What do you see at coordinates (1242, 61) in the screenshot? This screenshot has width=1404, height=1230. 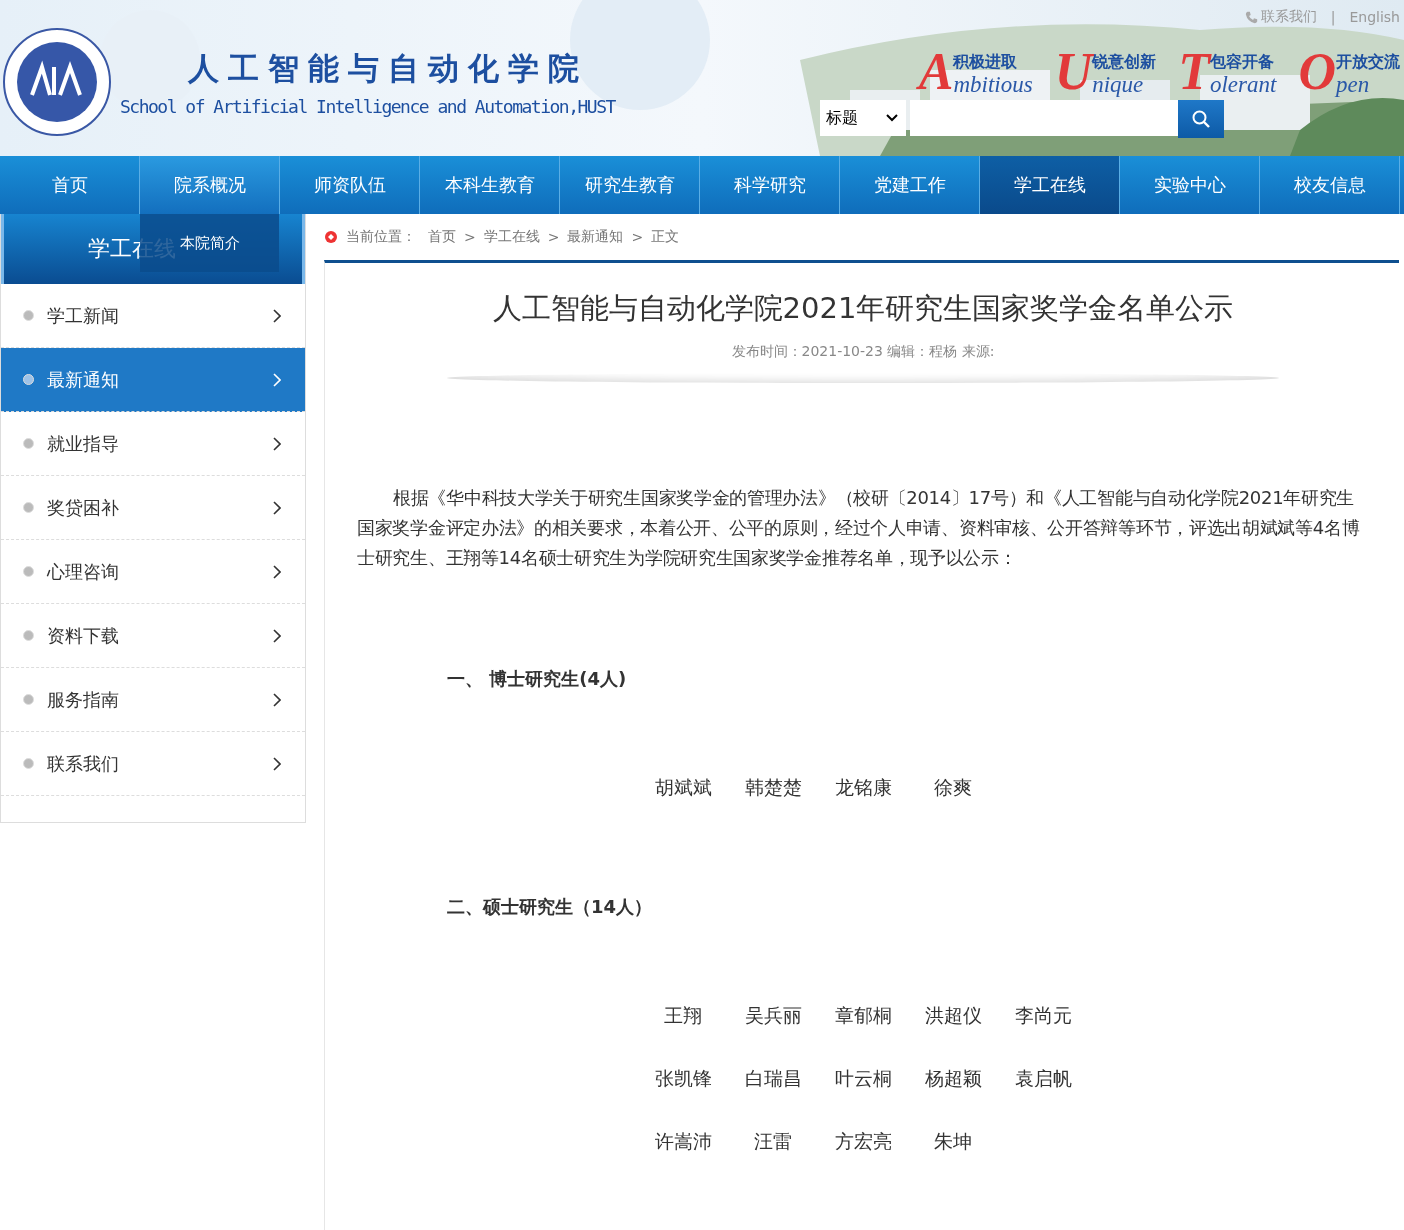 I see `motto-text: 包容开备` at bounding box center [1242, 61].